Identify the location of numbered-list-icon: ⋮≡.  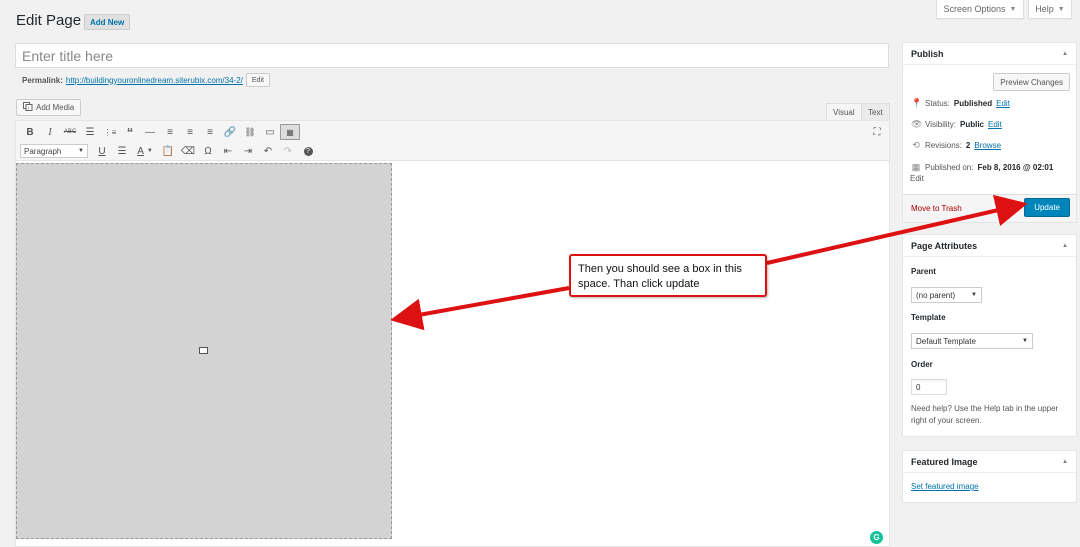
(110, 132).